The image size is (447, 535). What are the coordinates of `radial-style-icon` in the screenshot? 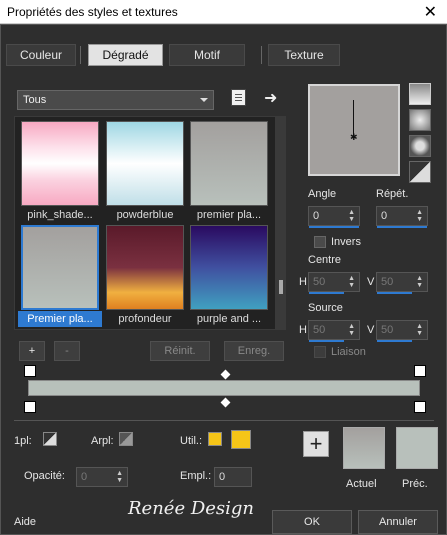 It's located at (420, 146).